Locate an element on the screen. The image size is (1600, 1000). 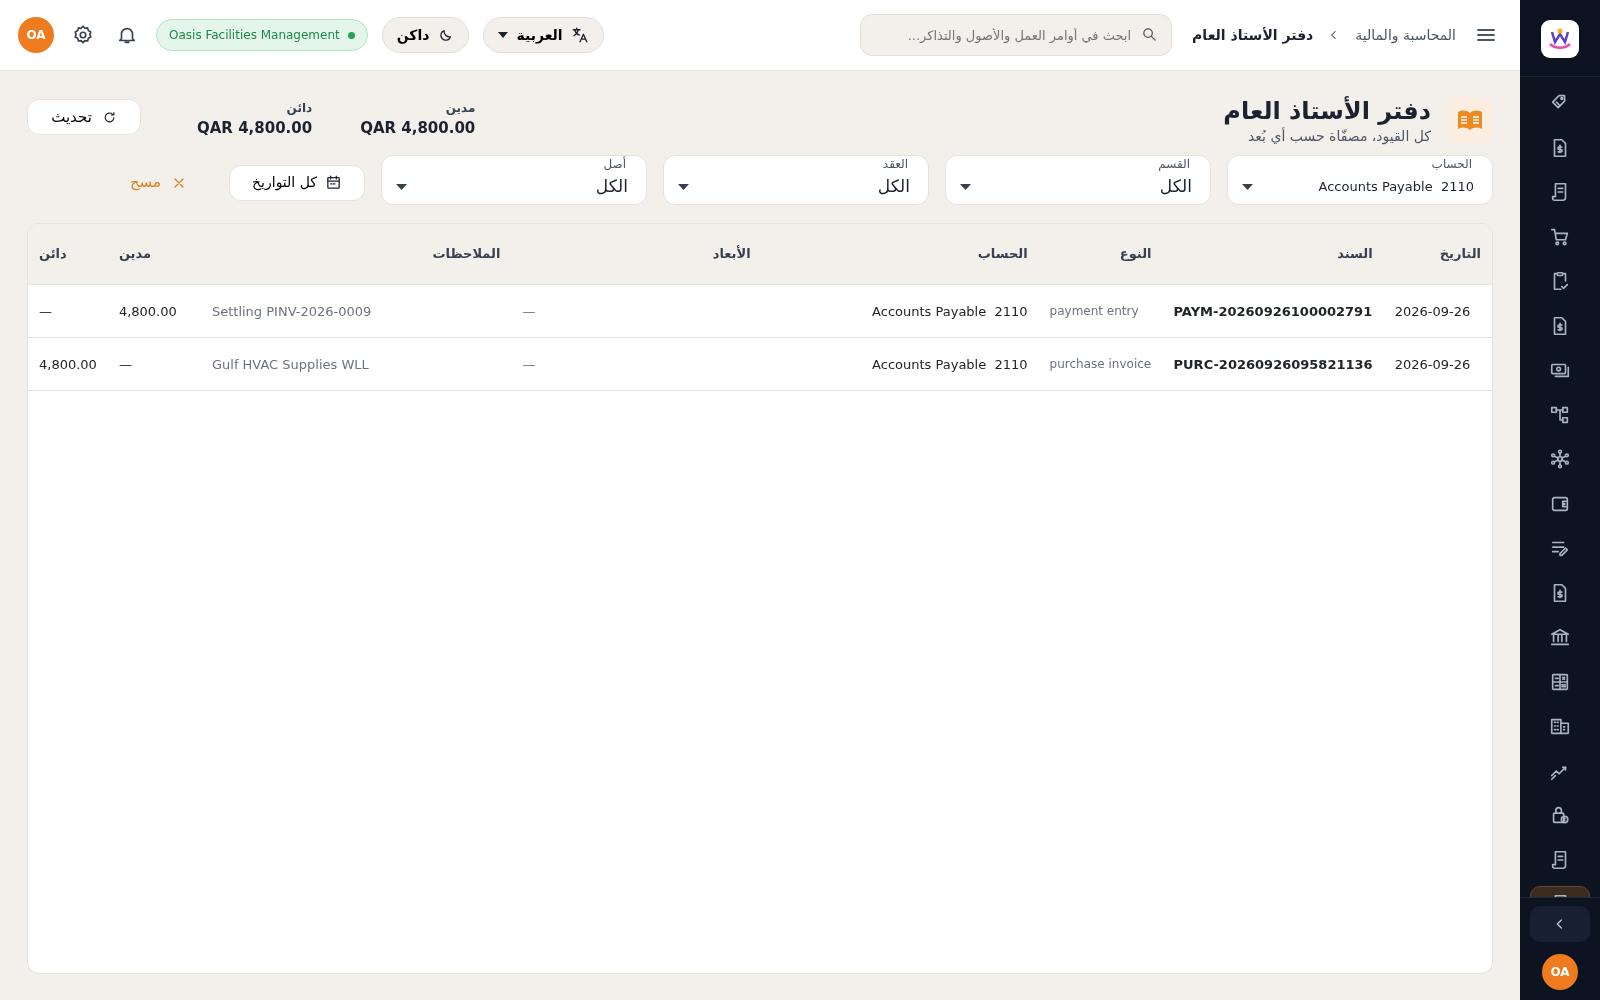
column-header: التاريخ is located at coordinates (1437, 254).